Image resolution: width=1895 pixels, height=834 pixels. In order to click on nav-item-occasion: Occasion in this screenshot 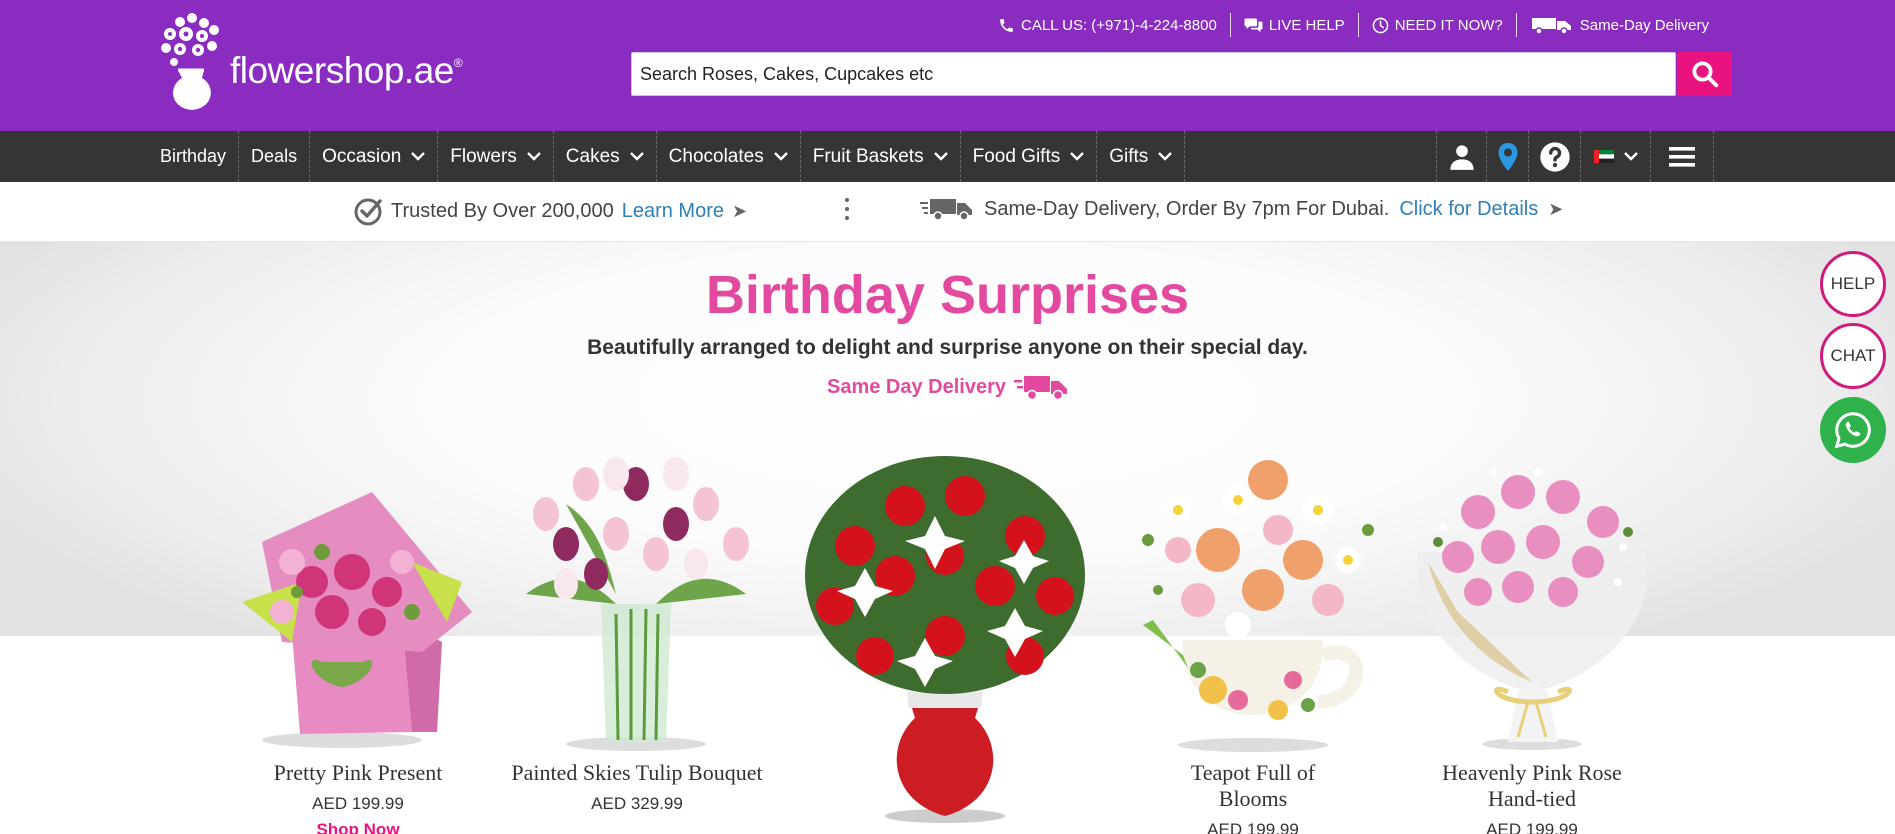, I will do `click(374, 156)`.